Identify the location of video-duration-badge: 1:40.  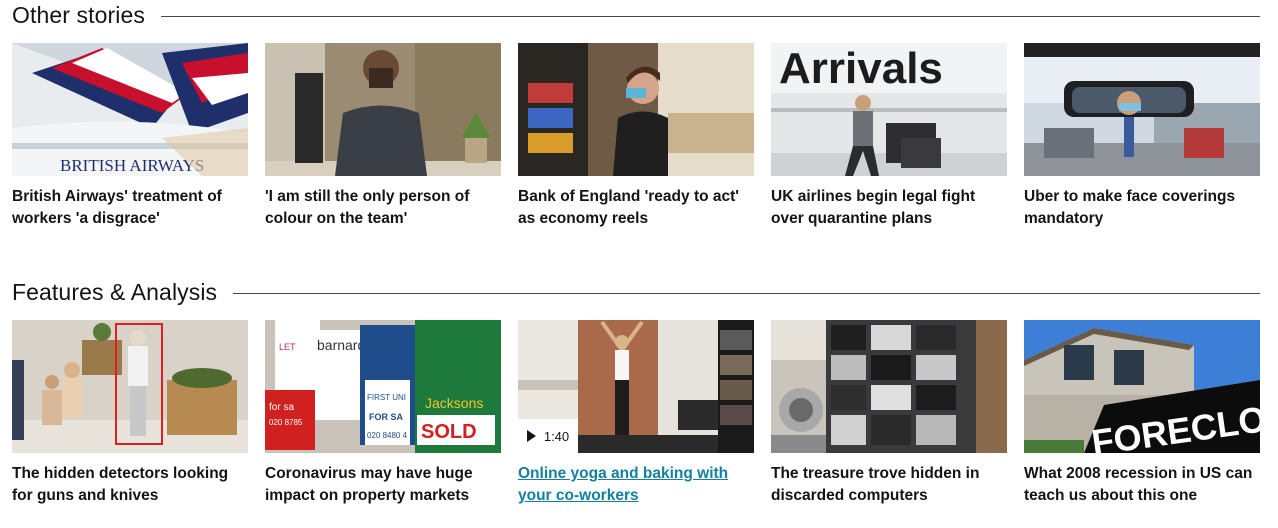
(548, 436).